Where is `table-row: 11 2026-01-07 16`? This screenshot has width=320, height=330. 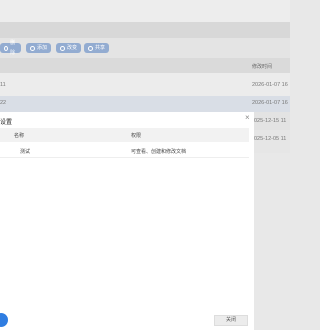 table-row: 11 2026-01-07 16 is located at coordinates (145, 84).